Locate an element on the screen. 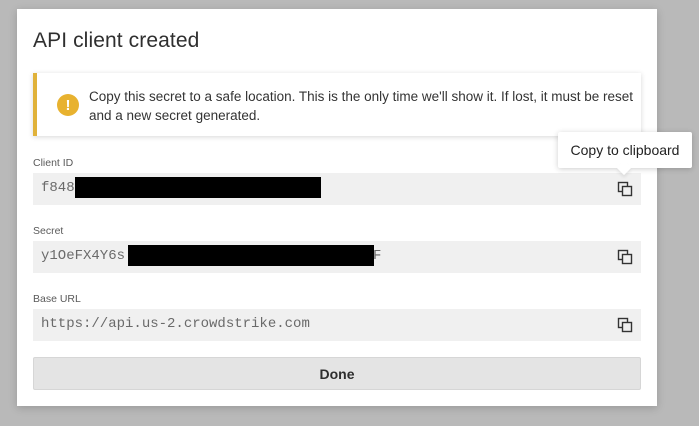 Image resolution: width=699 pixels, height=426 pixels. base-url-value: https://api.us-2.crowdstrike.com is located at coordinates (175, 324).